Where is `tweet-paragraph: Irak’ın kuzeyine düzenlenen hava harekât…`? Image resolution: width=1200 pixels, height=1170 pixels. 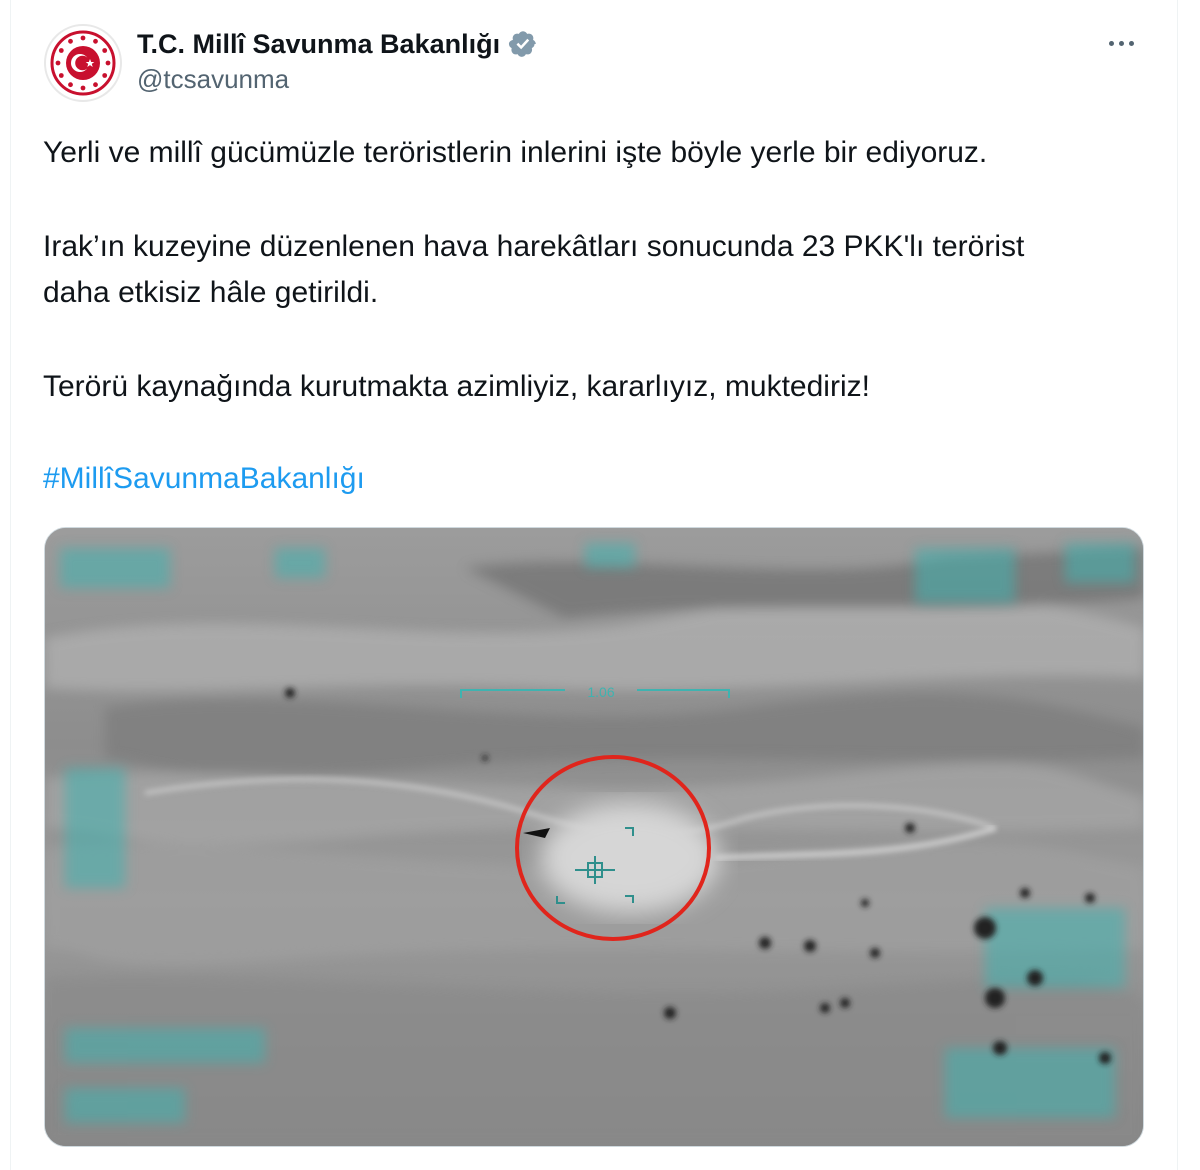 tweet-paragraph: Irak’ın kuzeyine düzenlenen hava harekât… is located at coordinates (534, 269).